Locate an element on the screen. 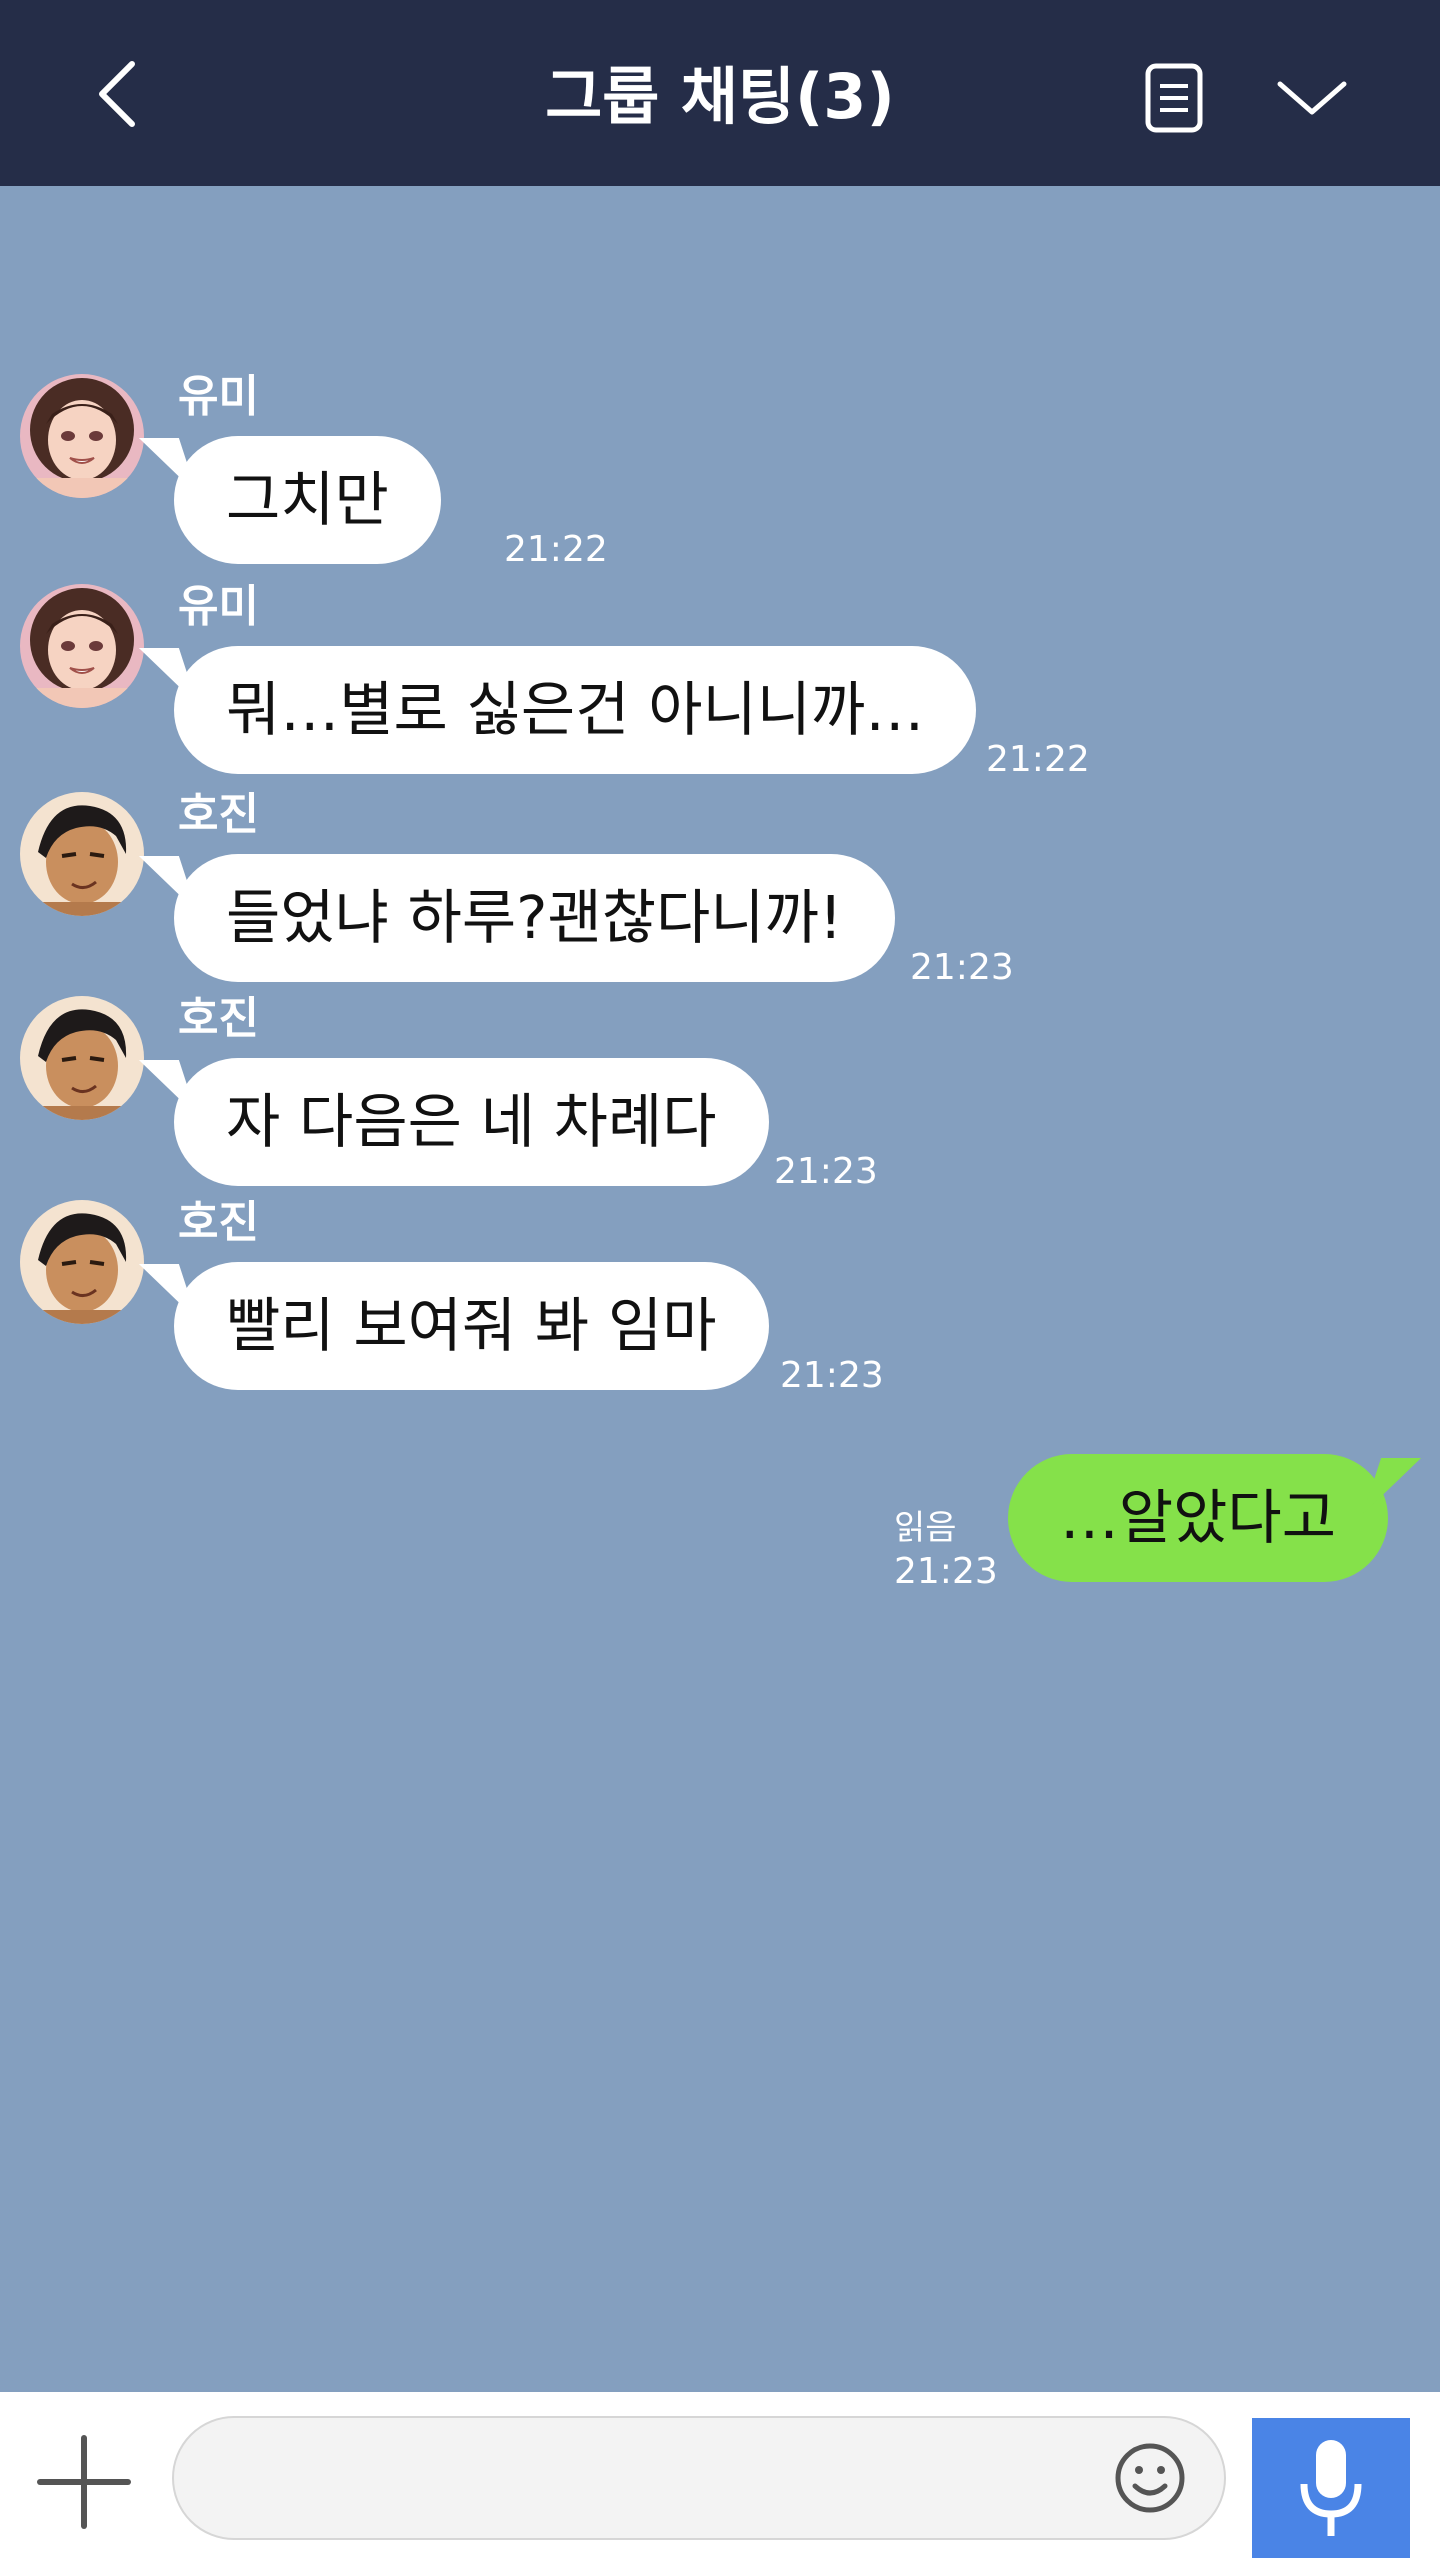 The height and width of the screenshot is (2560, 1440). smiley-icon is located at coordinates (1150, 2478).